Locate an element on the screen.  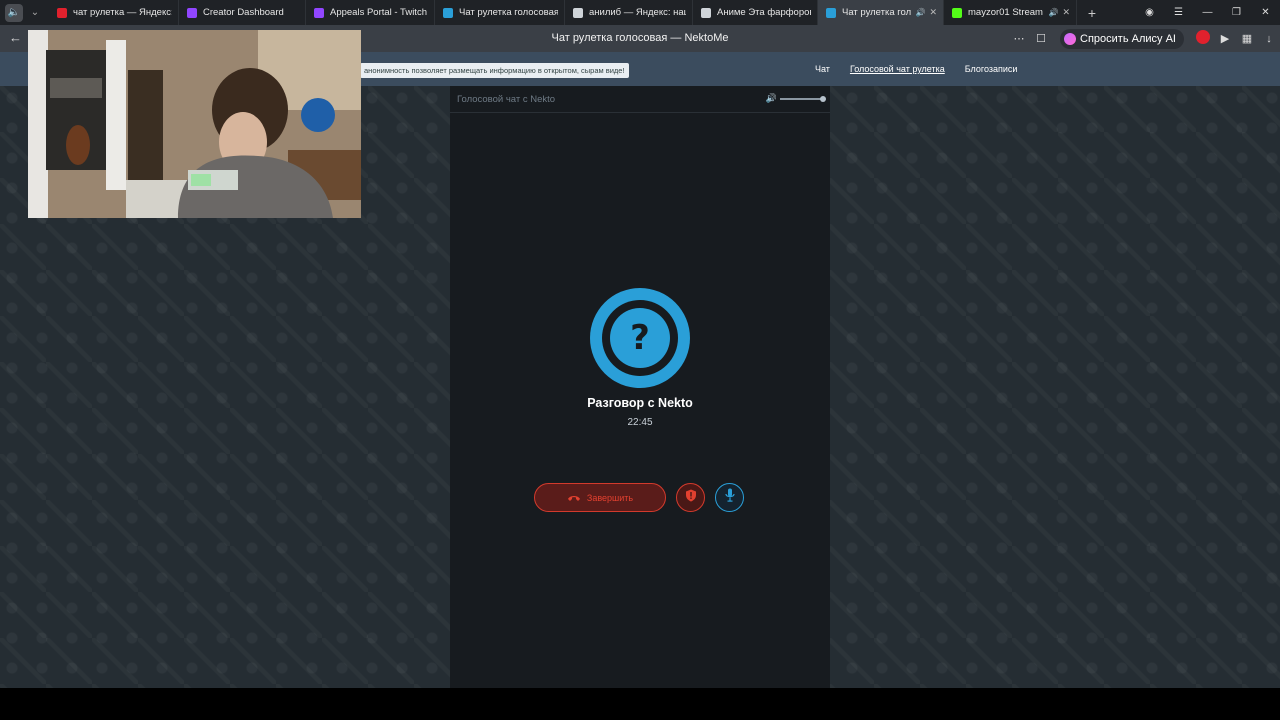
kick-icon is located at coordinates (957, 12).